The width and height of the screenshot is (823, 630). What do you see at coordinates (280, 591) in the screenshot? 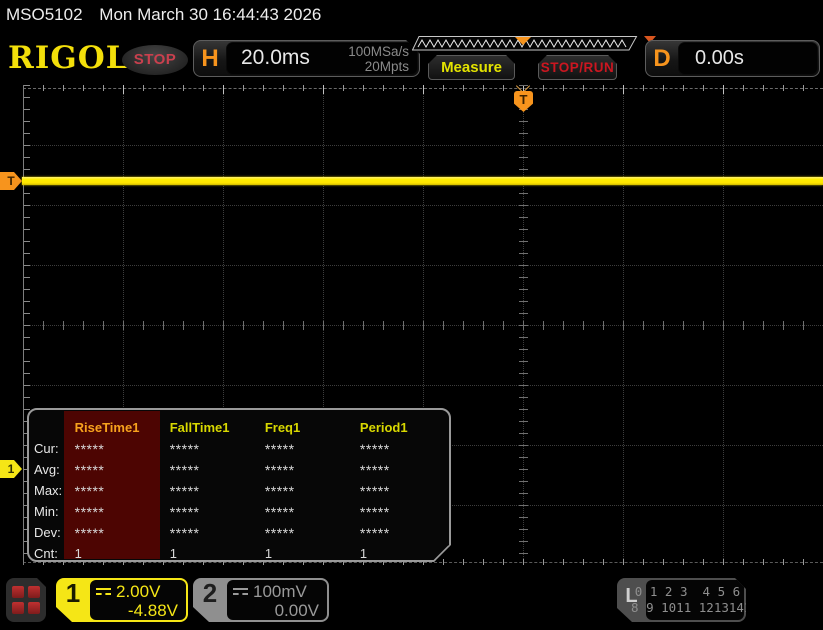
I see `channel2-scale: 100mV` at bounding box center [280, 591].